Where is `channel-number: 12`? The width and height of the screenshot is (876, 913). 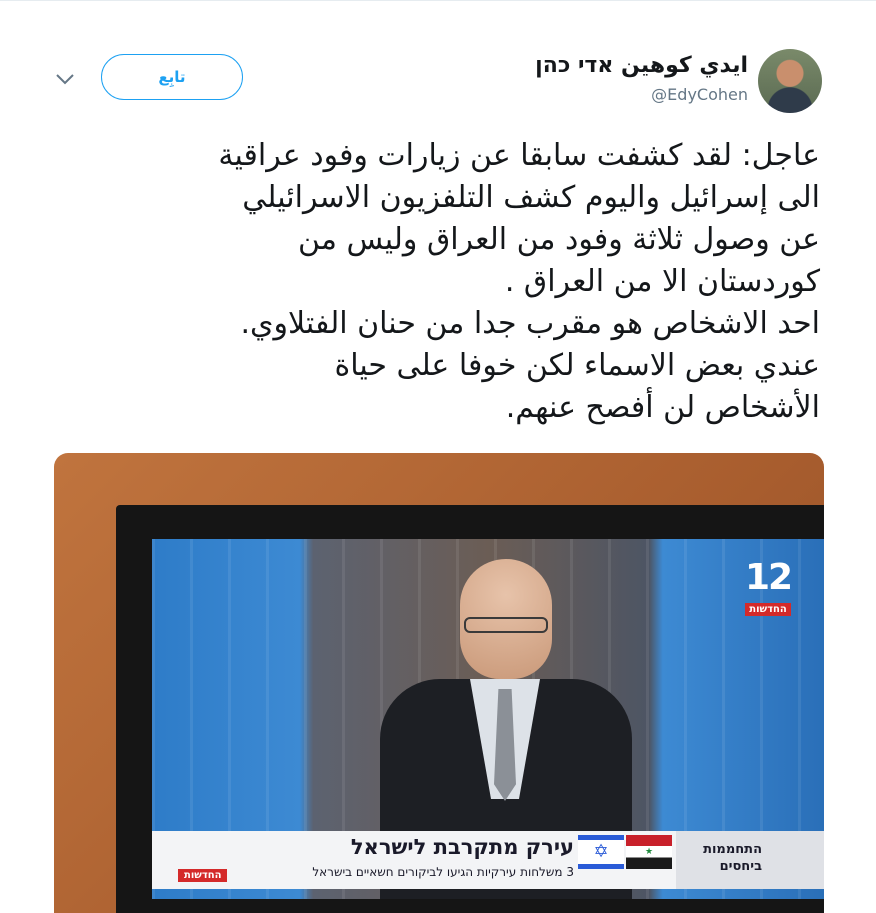
channel-number: 12 is located at coordinates (768, 577).